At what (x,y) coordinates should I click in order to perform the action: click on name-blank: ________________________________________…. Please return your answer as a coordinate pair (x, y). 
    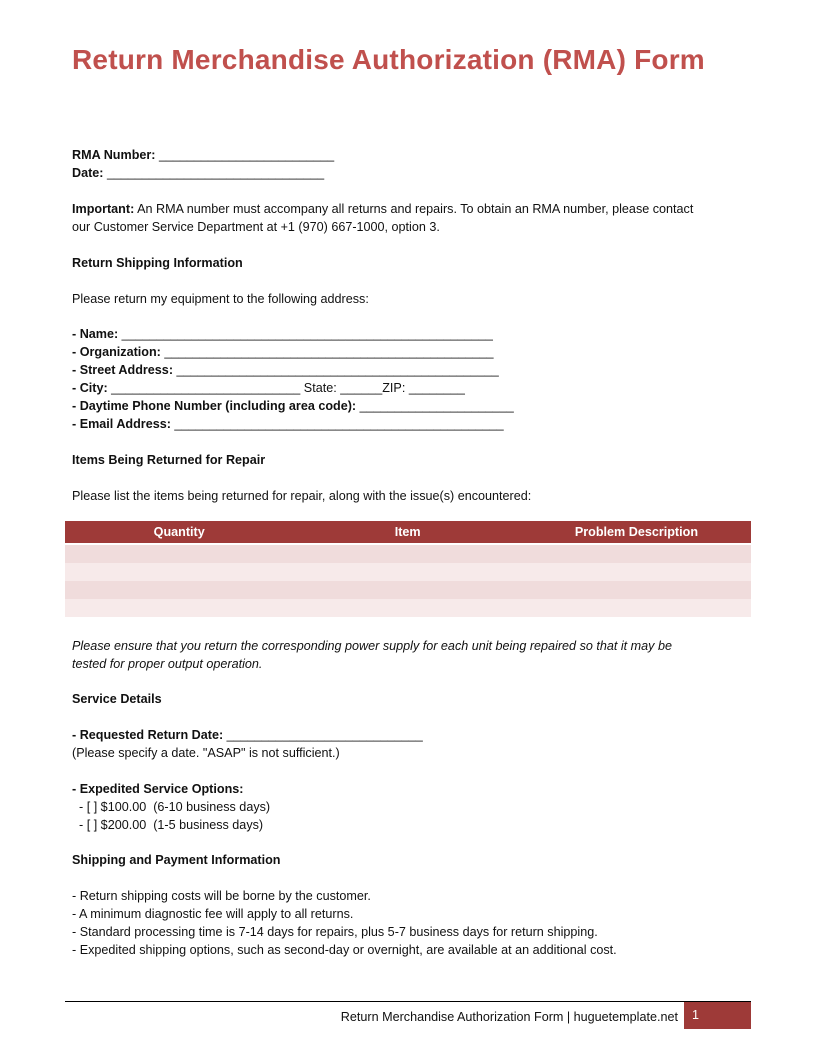
    Looking at the image, I should click on (305, 334).